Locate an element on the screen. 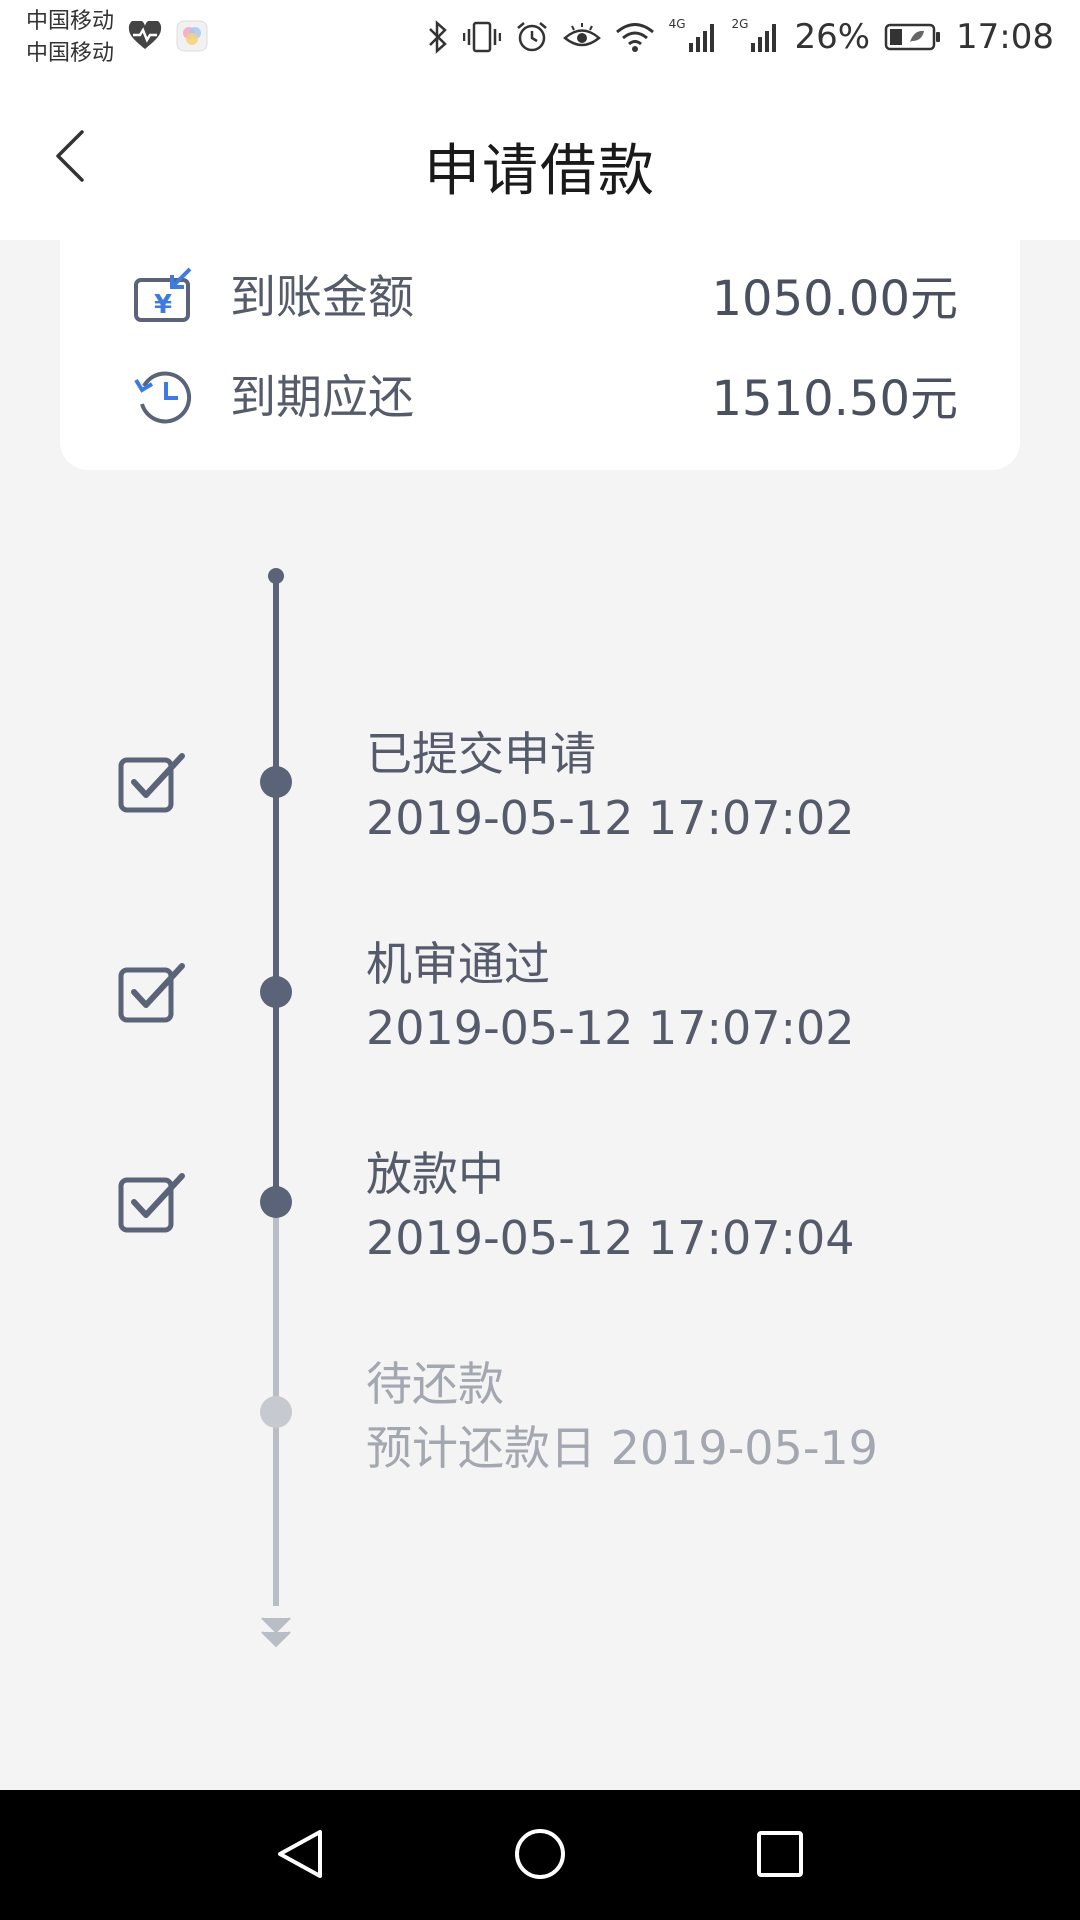  summary-label: 到账金额 is located at coordinates (322, 297).